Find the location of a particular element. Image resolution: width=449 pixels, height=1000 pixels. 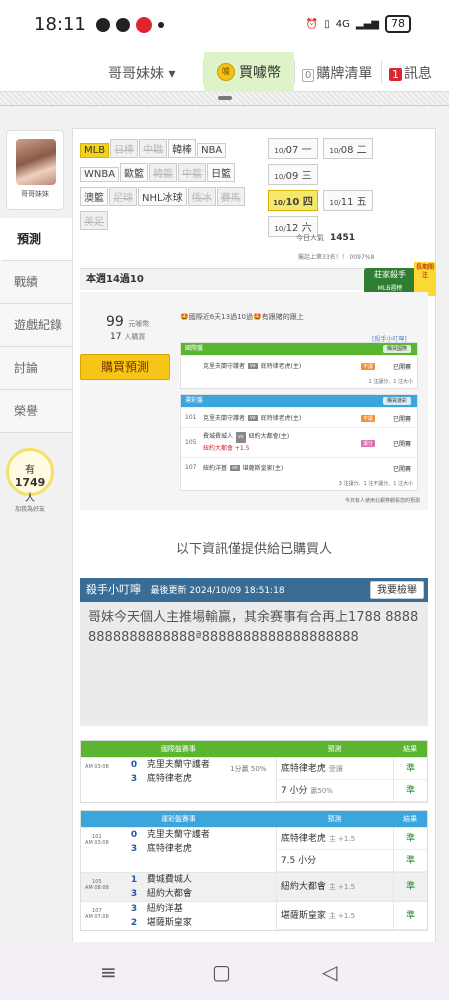

fans-bulb-button: 有 1749 人 加我為好友 is located at coordinates (30, 480).